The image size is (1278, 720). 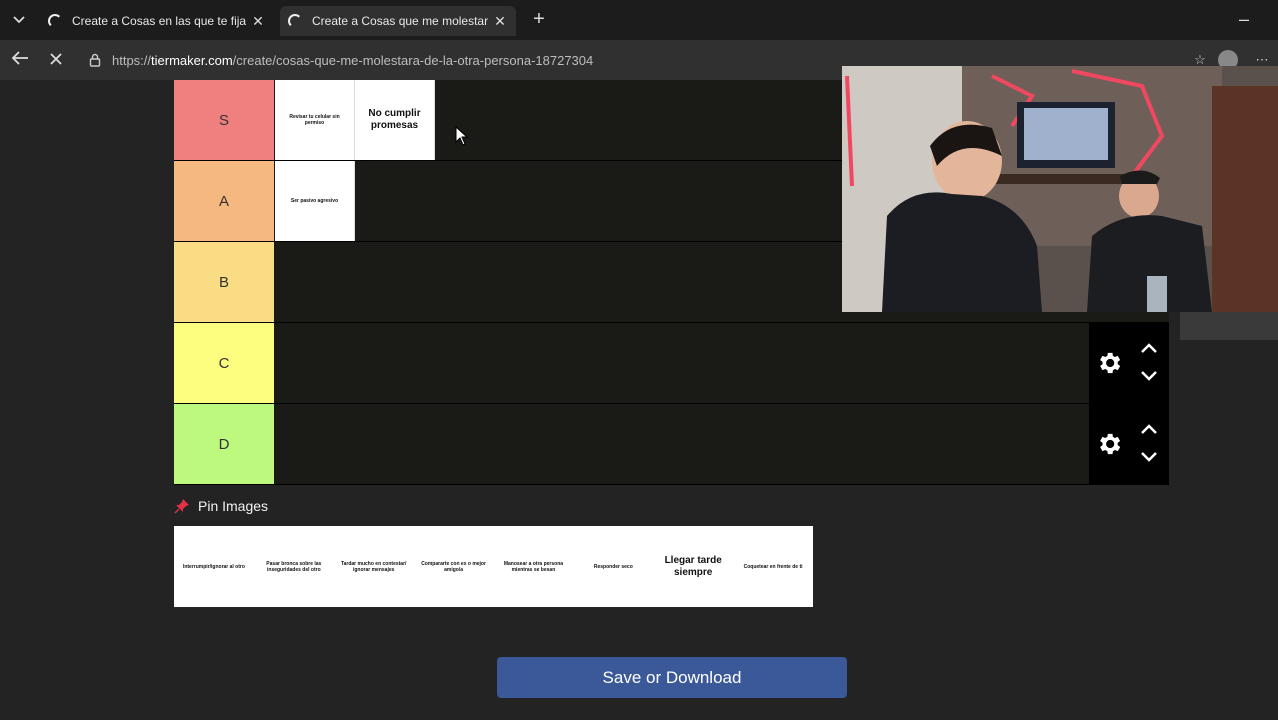 I want to click on tier-items-a: Ser pasivo agresivo, so click(x=315, y=201).